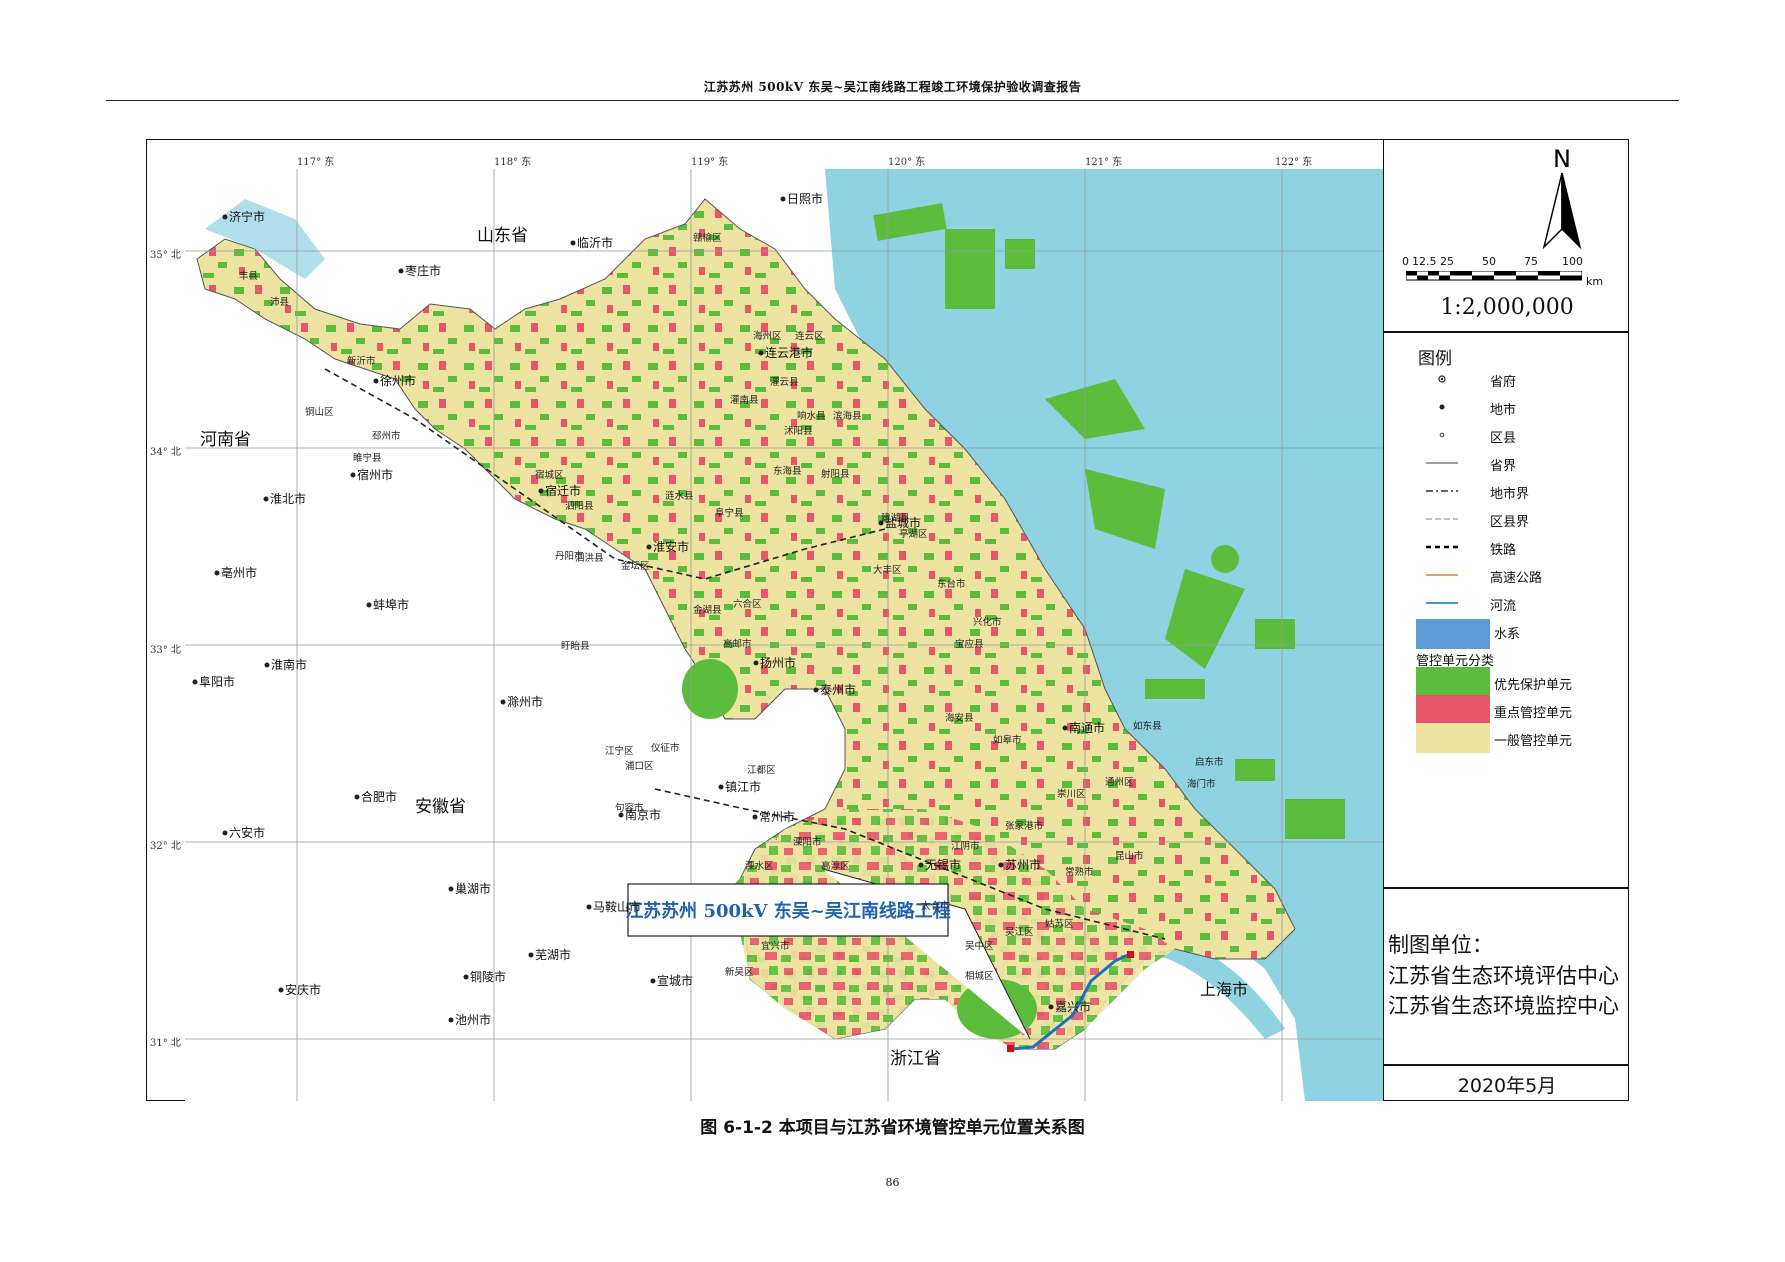  Describe the element at coordinates (1507, 519) in the screenshot. I see `legend-item: 区县界` at that location.